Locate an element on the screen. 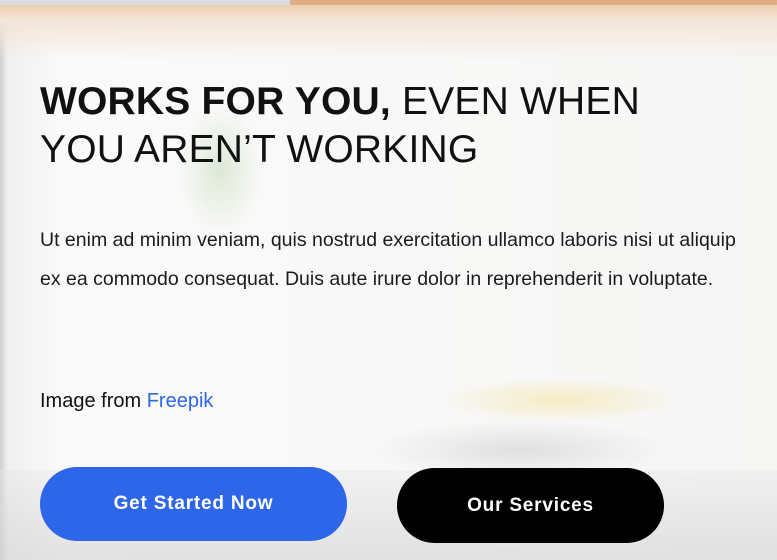 This screenshot has width=777, height=560. get-started-button: Get Started Now is located at coordinates (193, 504).